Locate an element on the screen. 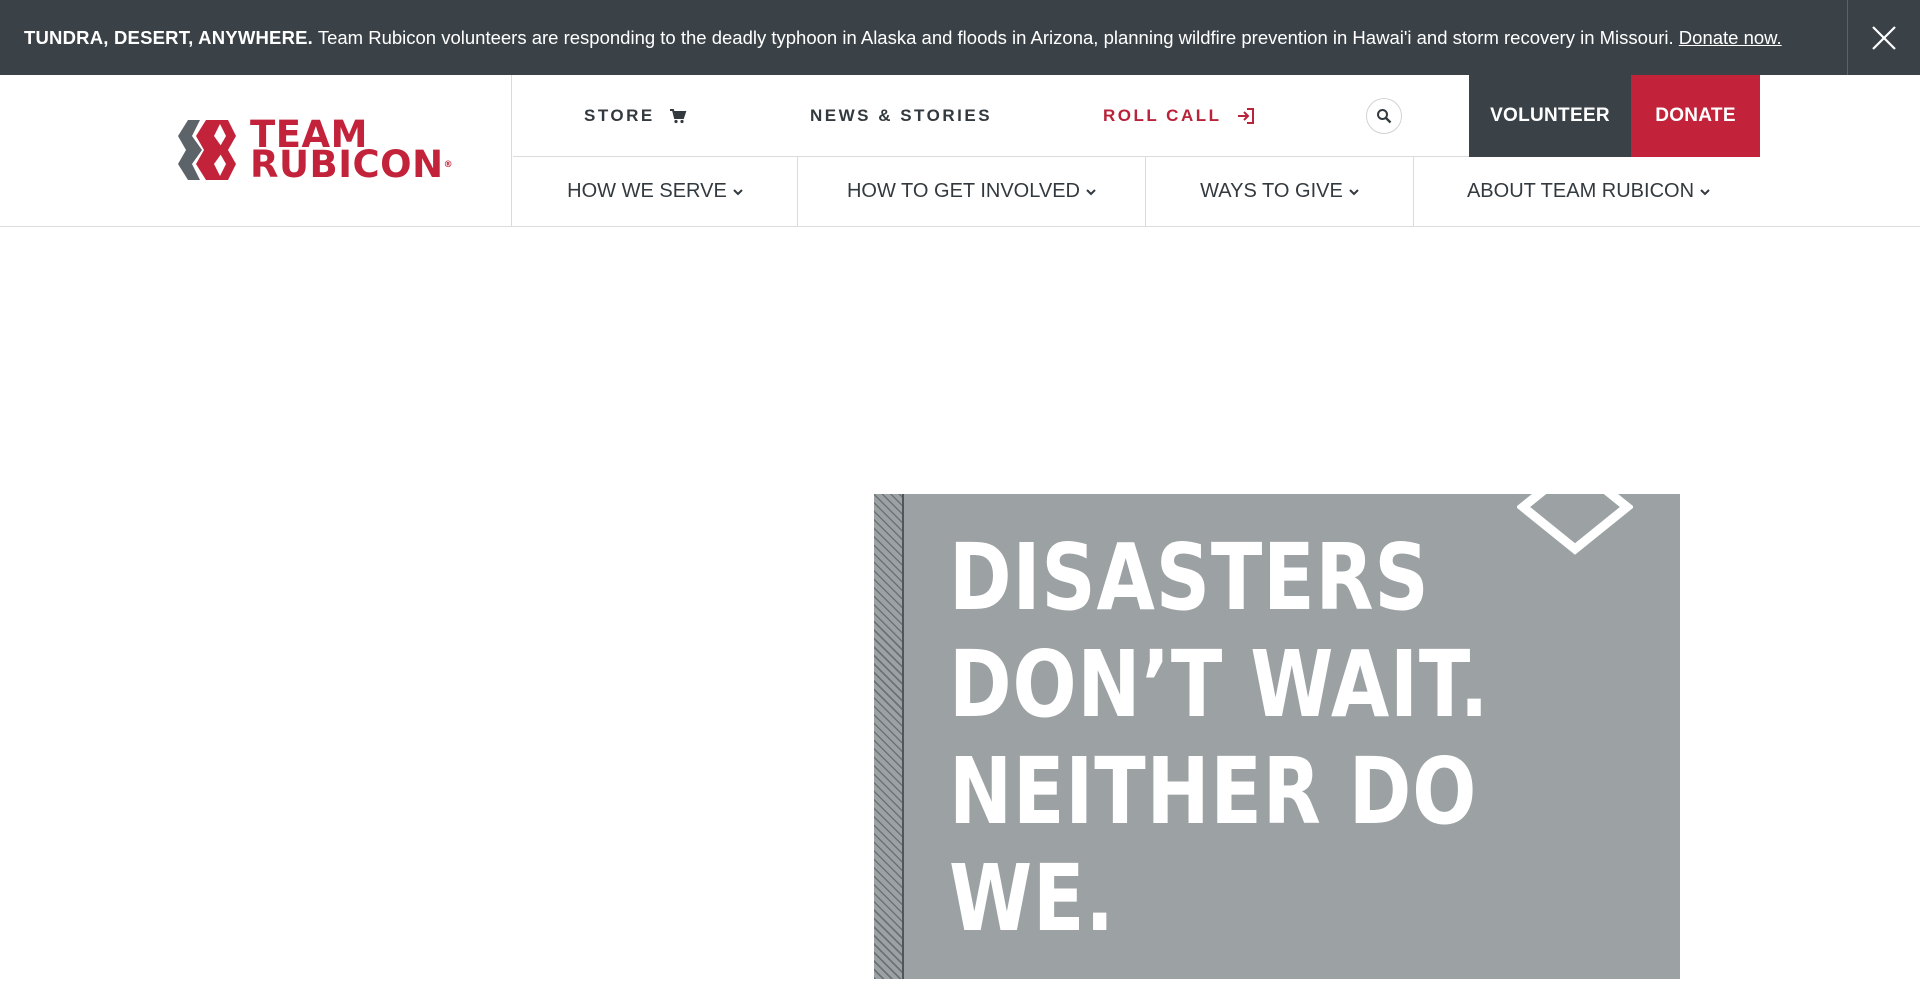 Image resolution: width=1920 pixels, height=993 pixels. close-icon is located at coordinates (1884, 37).